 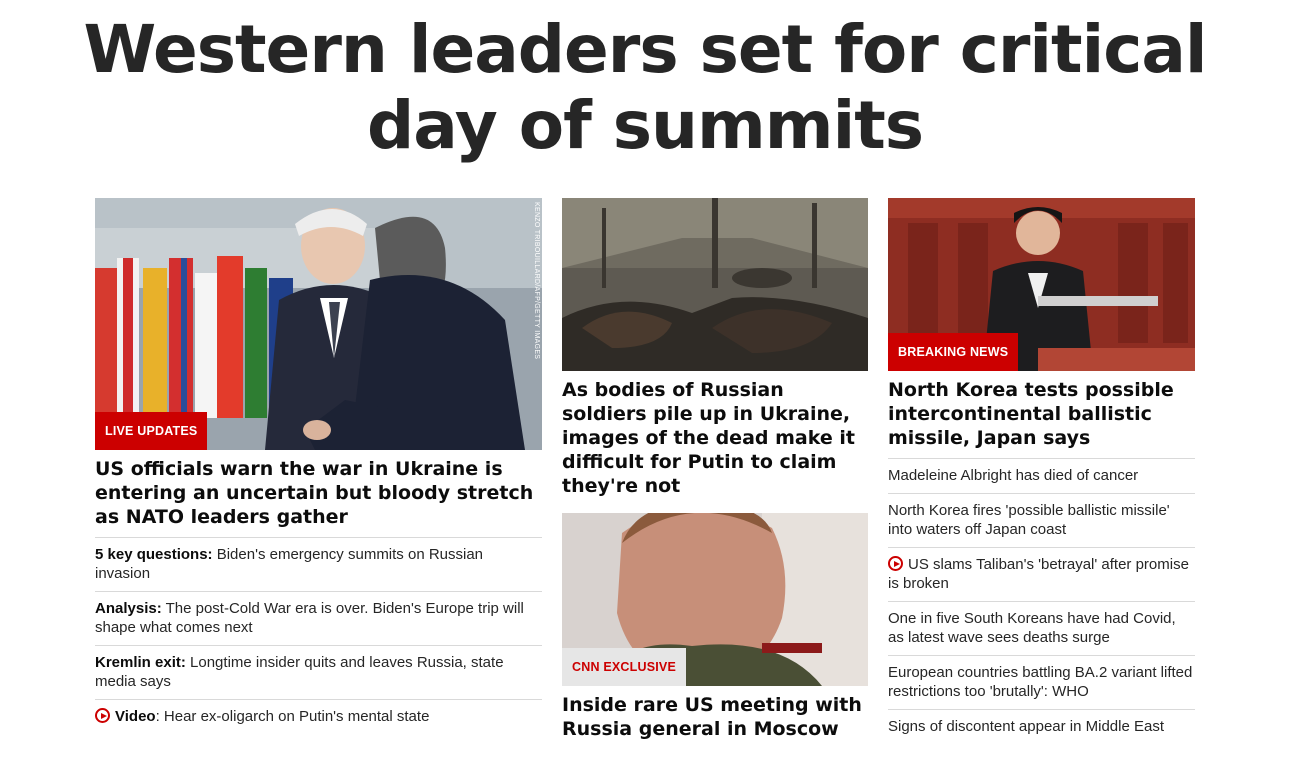 What do you see at coordinates (646, 49) in the screenshot?
I see `headline-line-1: Western leaders set for critical` at bounding box center [646, 49].